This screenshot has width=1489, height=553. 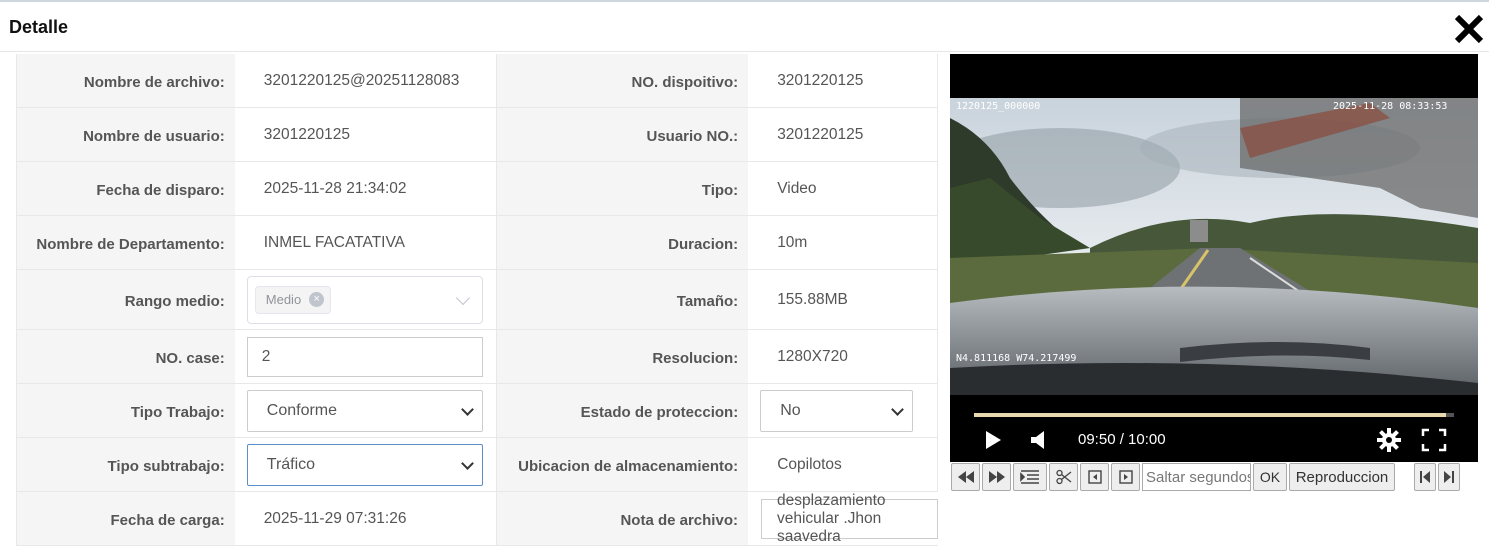 I want to click on tag-remove-icon: ×, so click(x=317, y=299).